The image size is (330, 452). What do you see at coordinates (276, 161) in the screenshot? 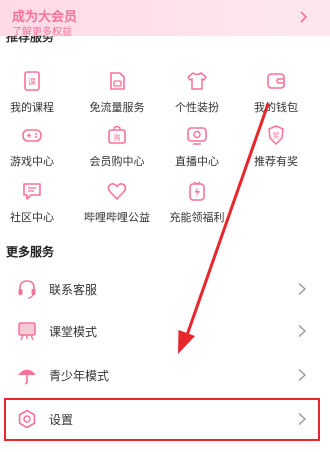
I see `grid-label: 推荐有奖` at bounding box center [276, 161].